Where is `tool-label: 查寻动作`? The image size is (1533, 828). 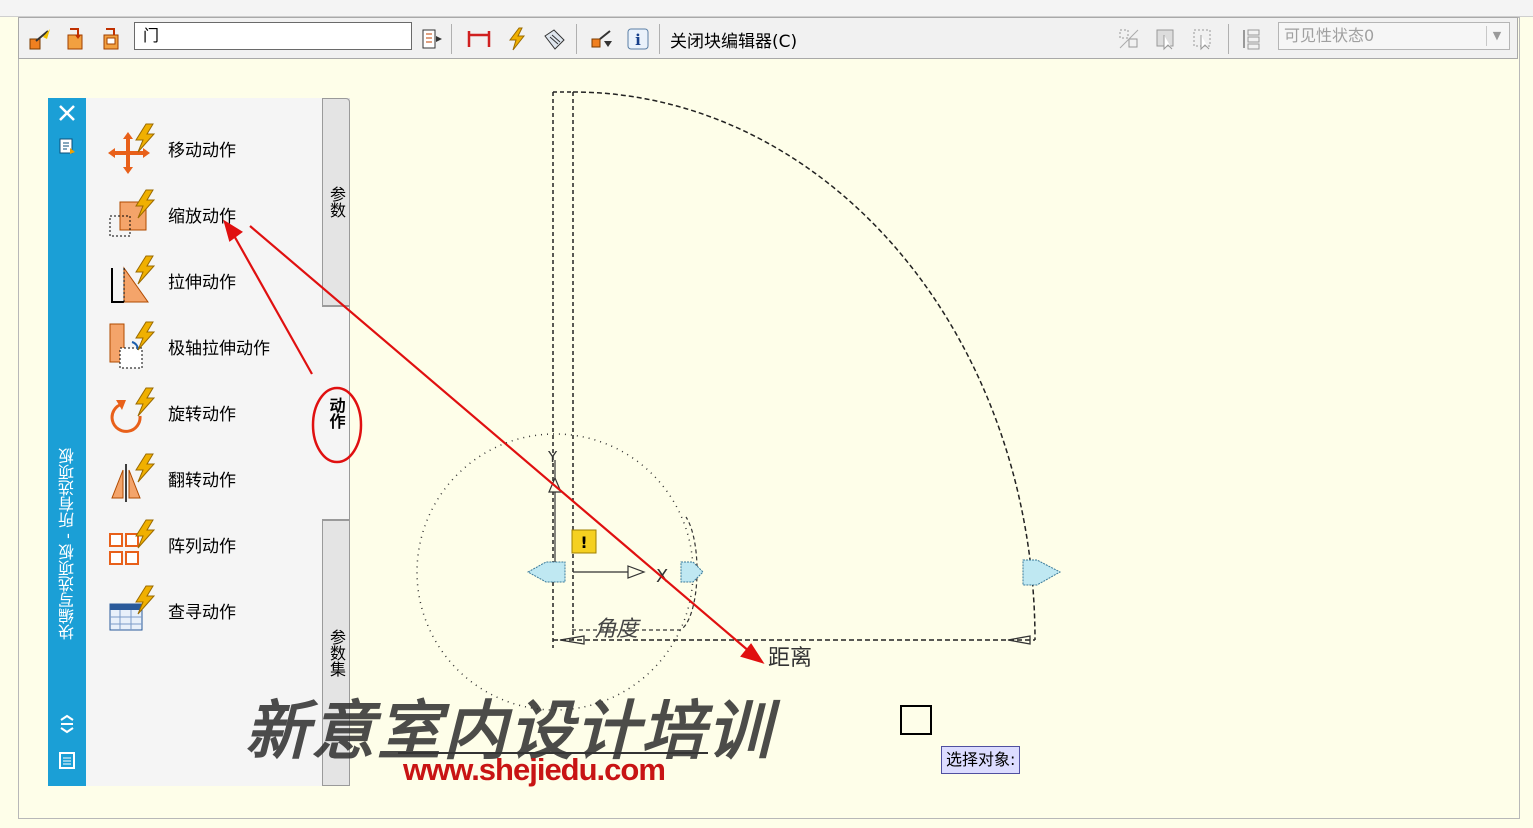
tool-label: 查寻动作 is located at coordinates (202, 613).